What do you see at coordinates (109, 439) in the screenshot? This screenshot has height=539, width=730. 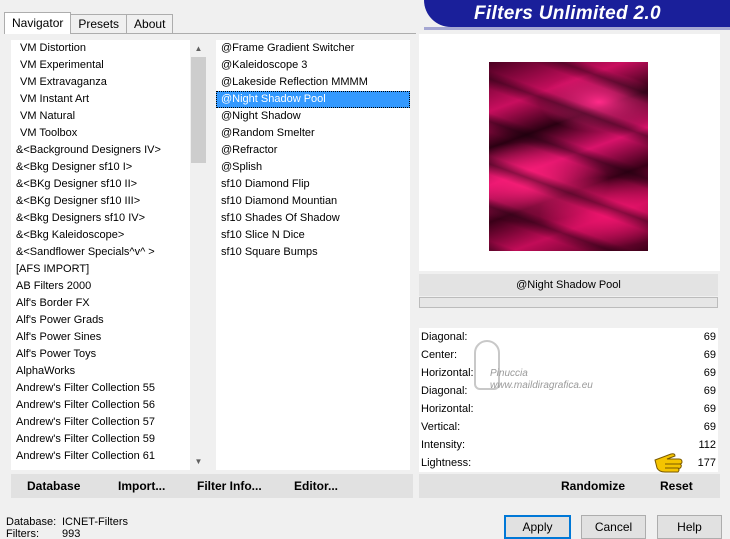 I see `category-item: Andrew's Filter Collection 59` at bounding box center [109, 439].